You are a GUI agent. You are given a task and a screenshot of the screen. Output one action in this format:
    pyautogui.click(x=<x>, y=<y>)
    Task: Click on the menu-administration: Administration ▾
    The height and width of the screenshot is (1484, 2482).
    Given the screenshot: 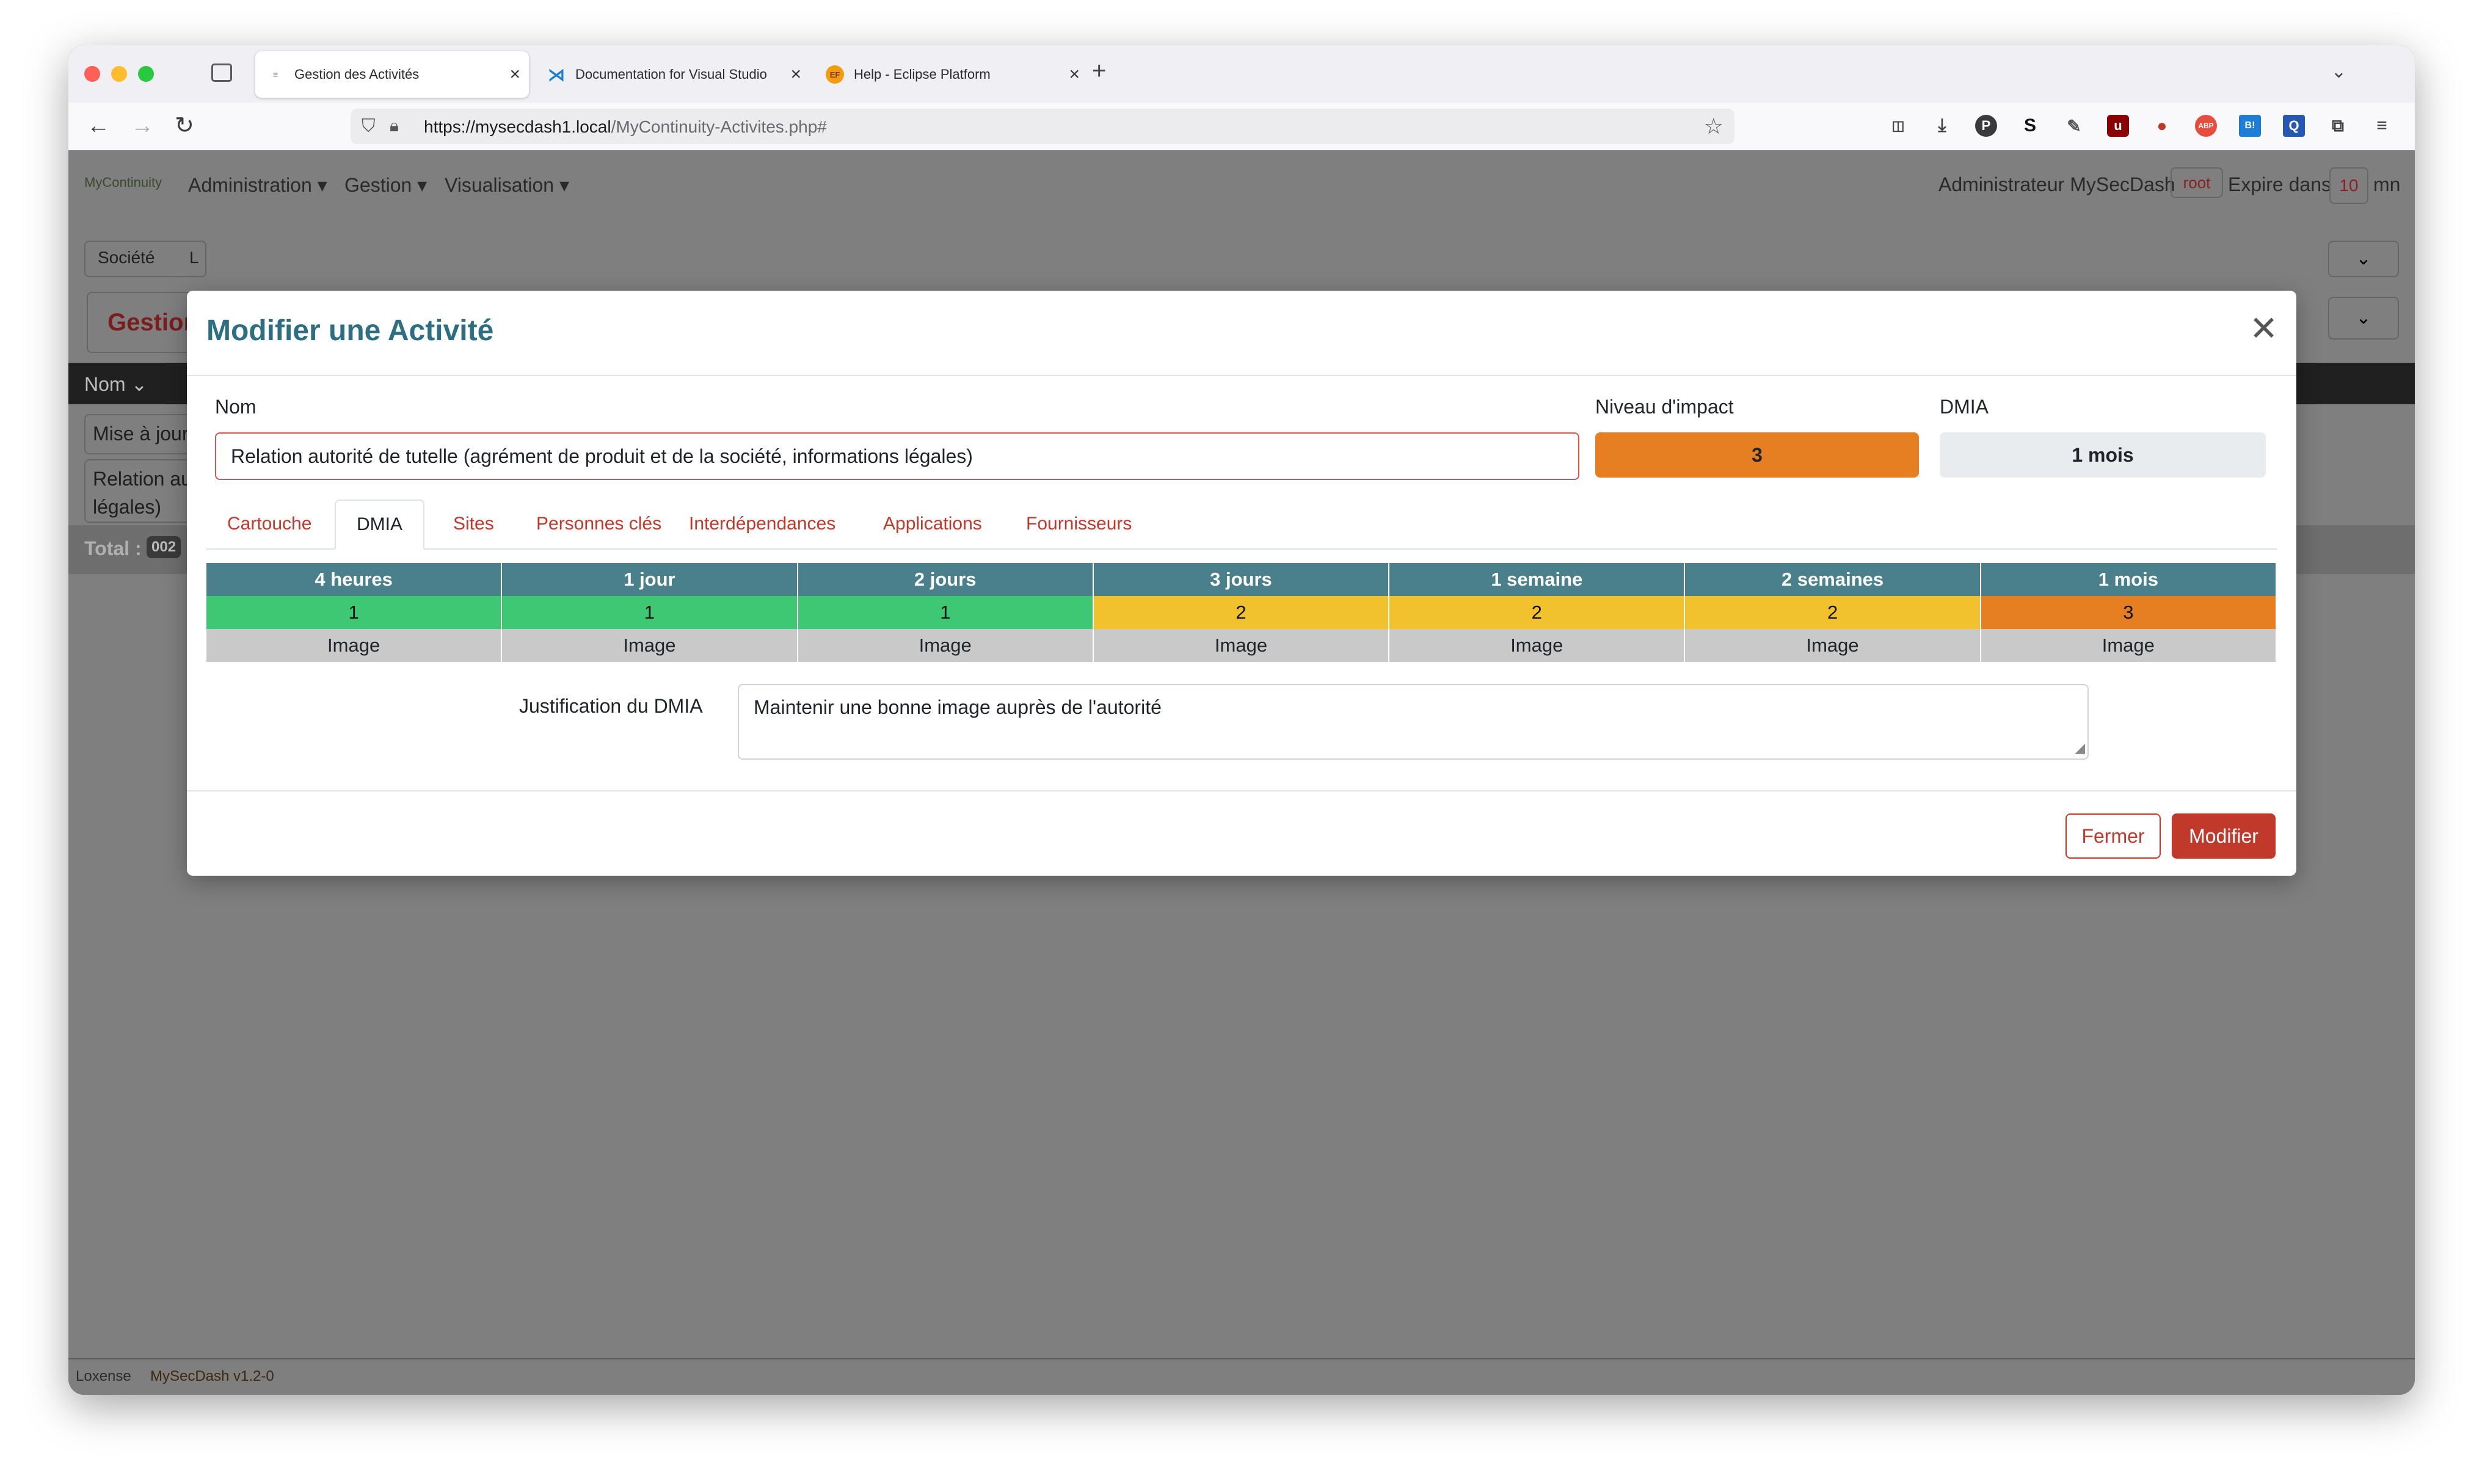 What is the action you would take?
    pyautogui.click(x=258, y=185)
    